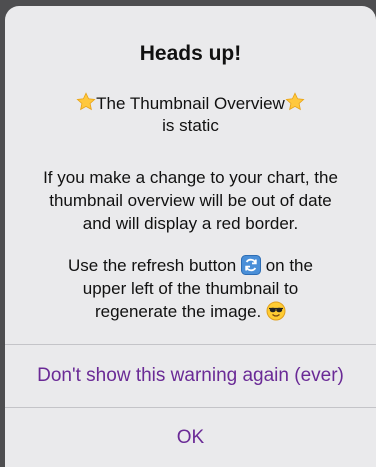 The width and height of the screenshot is (376, 467). What do you see at coordinates (190, 376) in the screenshot?
I see `dont-show-again-button: Don't show this warning again (ever)` at bounding box center [190, 376].